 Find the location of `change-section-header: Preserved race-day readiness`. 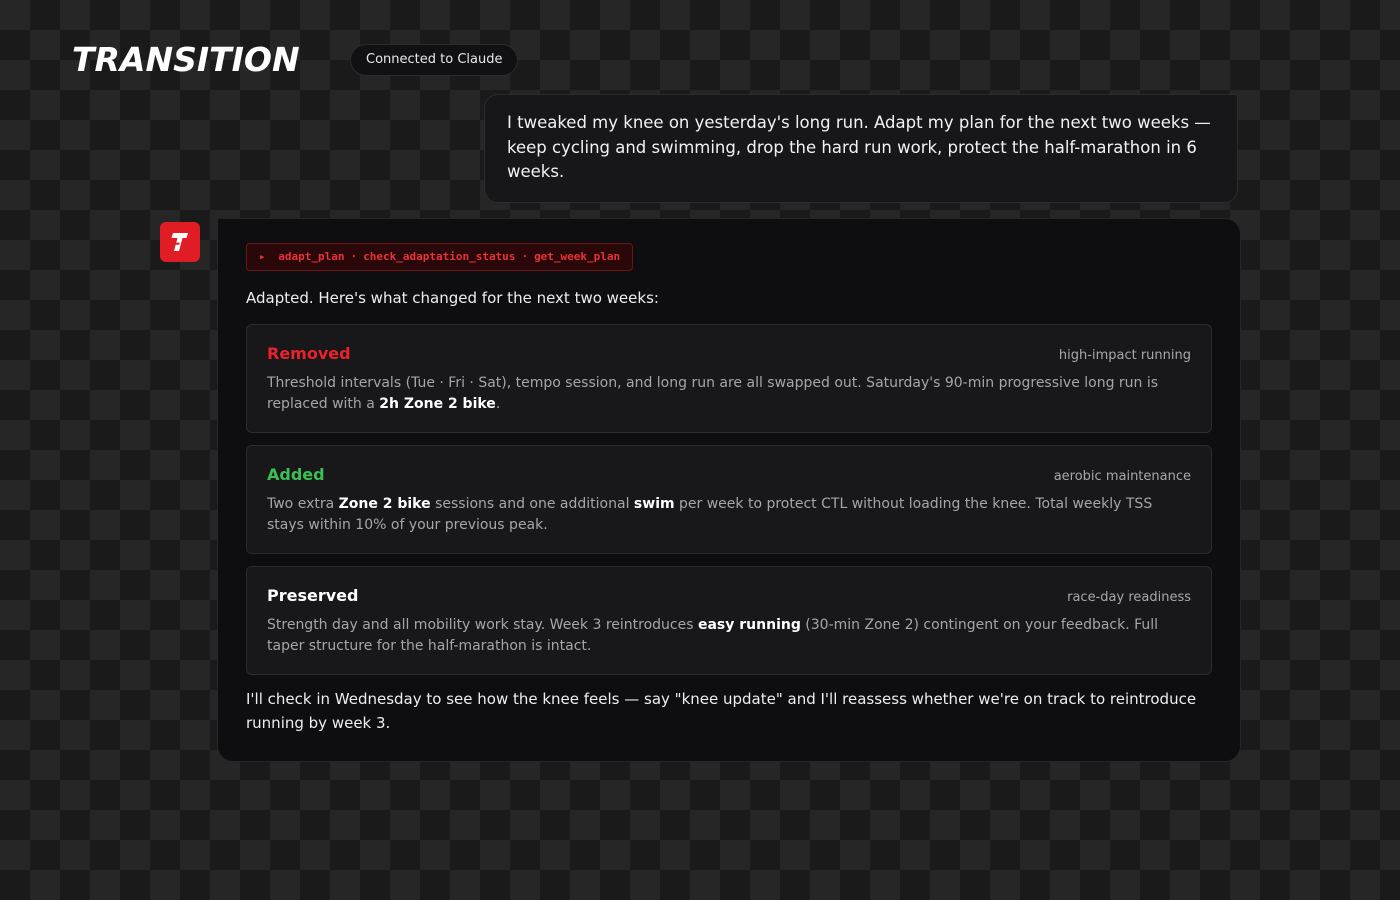

change-section-header: Preserved race-day readiness is located at coordinates (729, 597).